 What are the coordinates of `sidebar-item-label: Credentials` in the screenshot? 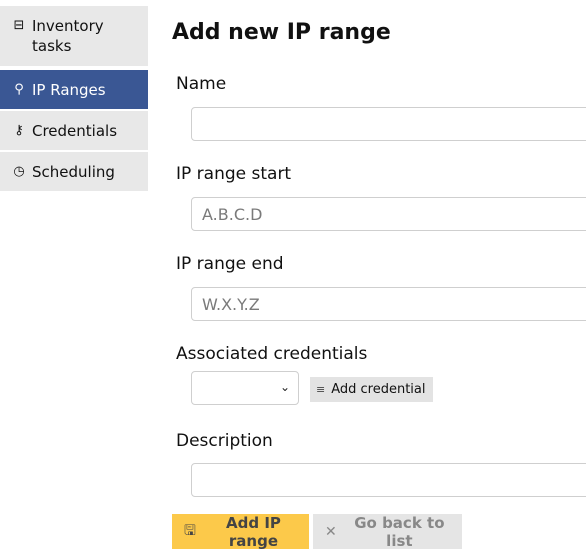 It's located at (75, 131).